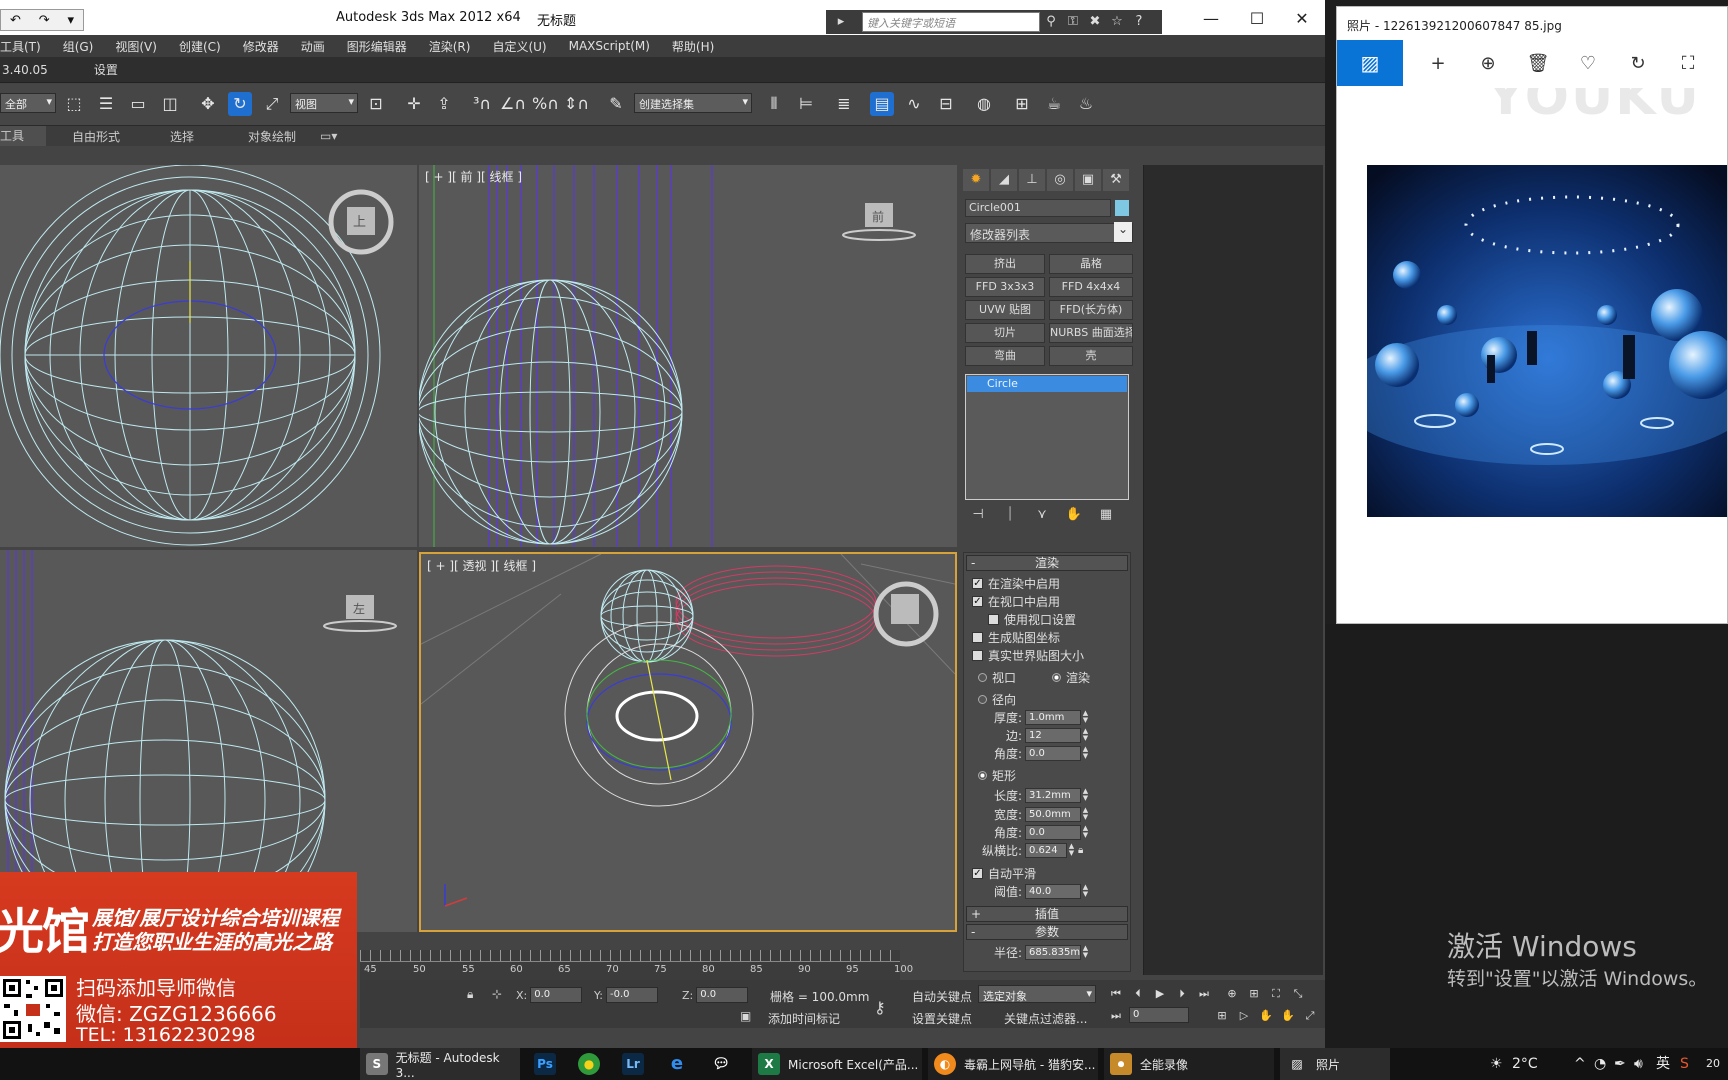  What do you see at coordinates (1254, 994) in the screenshot?
I see `zoom-all-icon: ⊞` at bounding box center [1254, 994].